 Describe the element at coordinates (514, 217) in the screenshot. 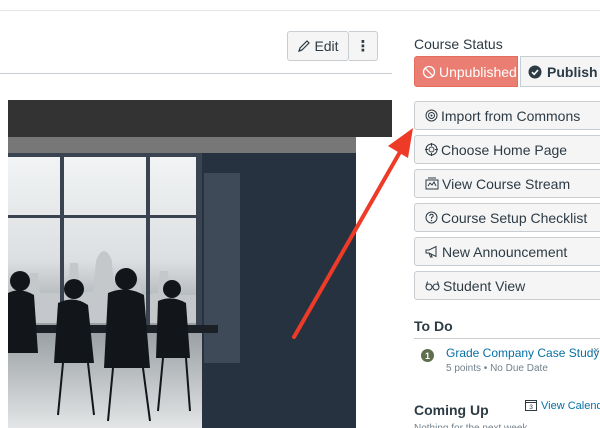

I see `course-setup-checklist-label: Course Setup Checklist` at that location.